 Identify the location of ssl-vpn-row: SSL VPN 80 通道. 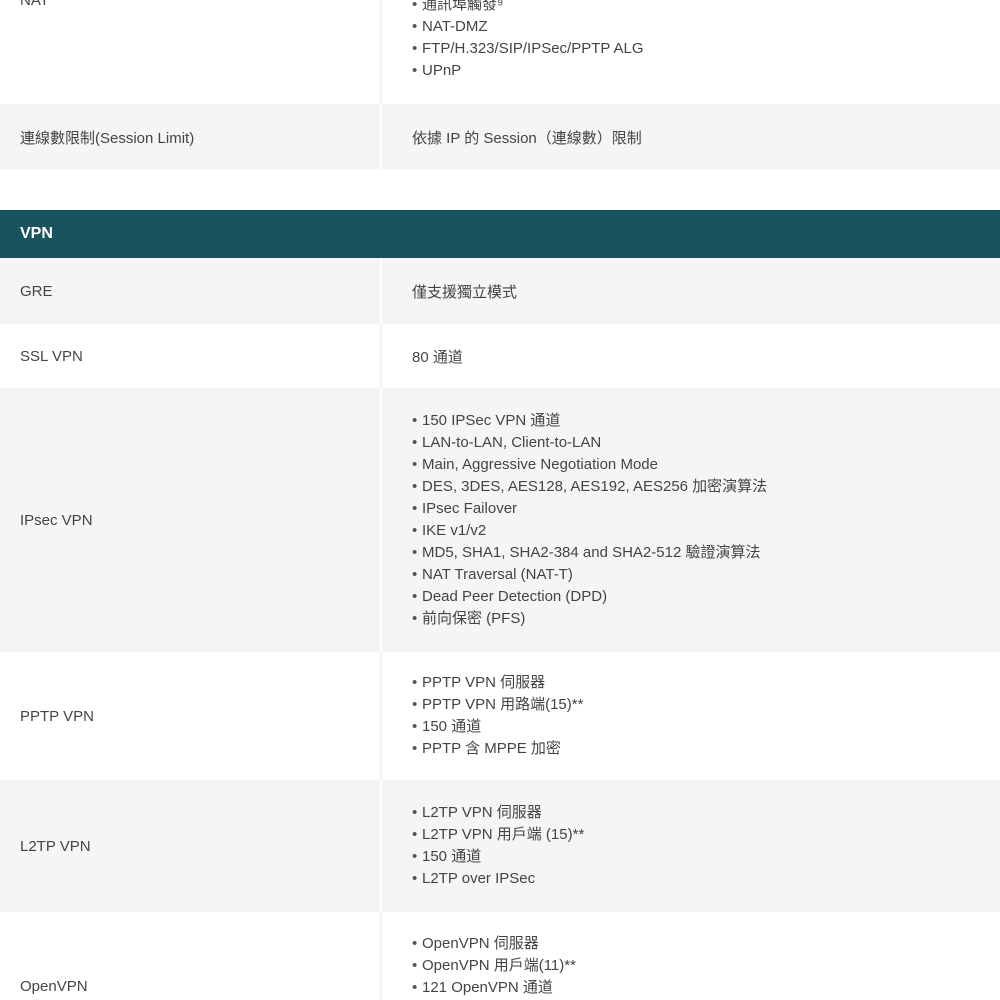
(500, 356).